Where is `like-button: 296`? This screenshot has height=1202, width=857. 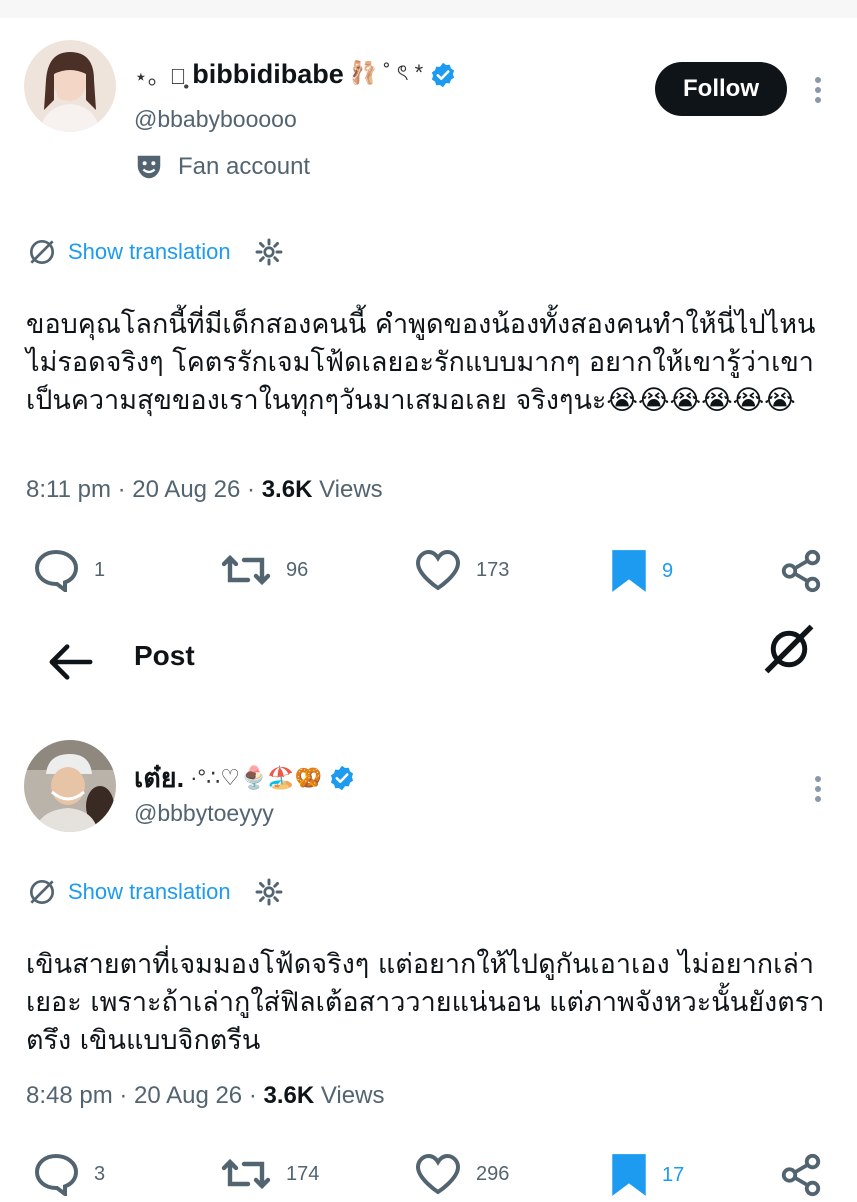
like-button: 296 is located at coordinates (461, 1174).